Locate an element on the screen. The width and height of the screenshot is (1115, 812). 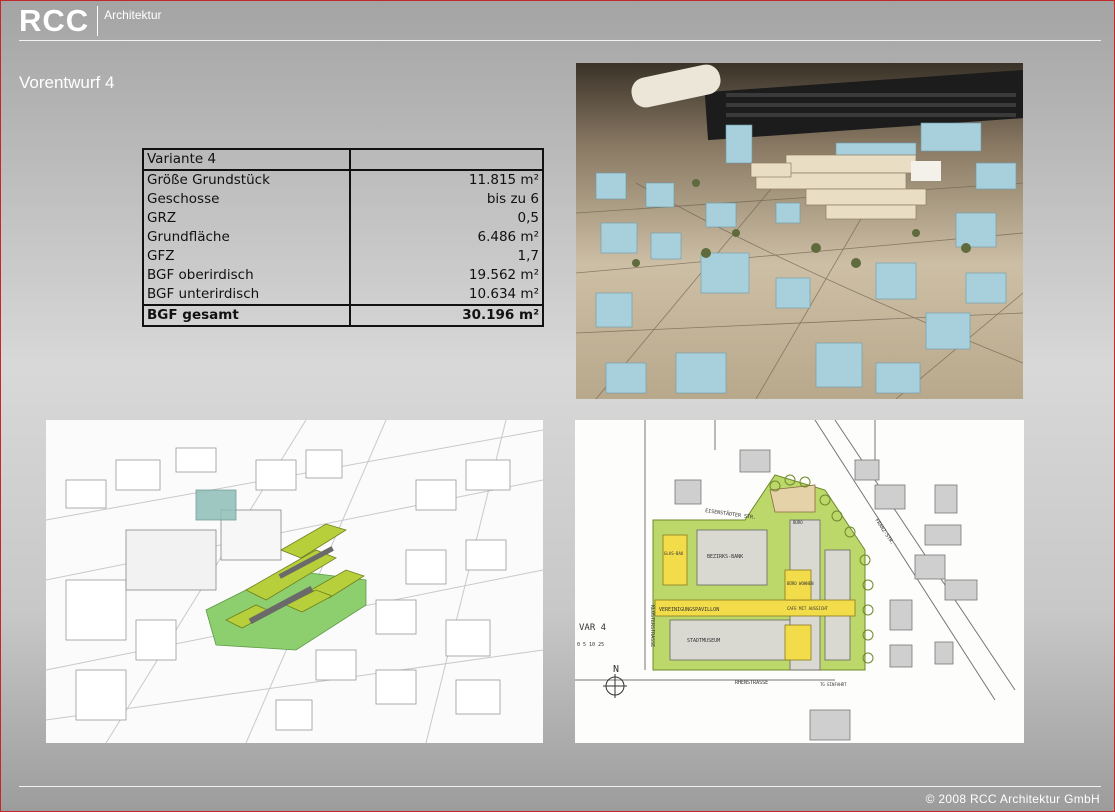
table-header-value is located at coordinates (446, 160).